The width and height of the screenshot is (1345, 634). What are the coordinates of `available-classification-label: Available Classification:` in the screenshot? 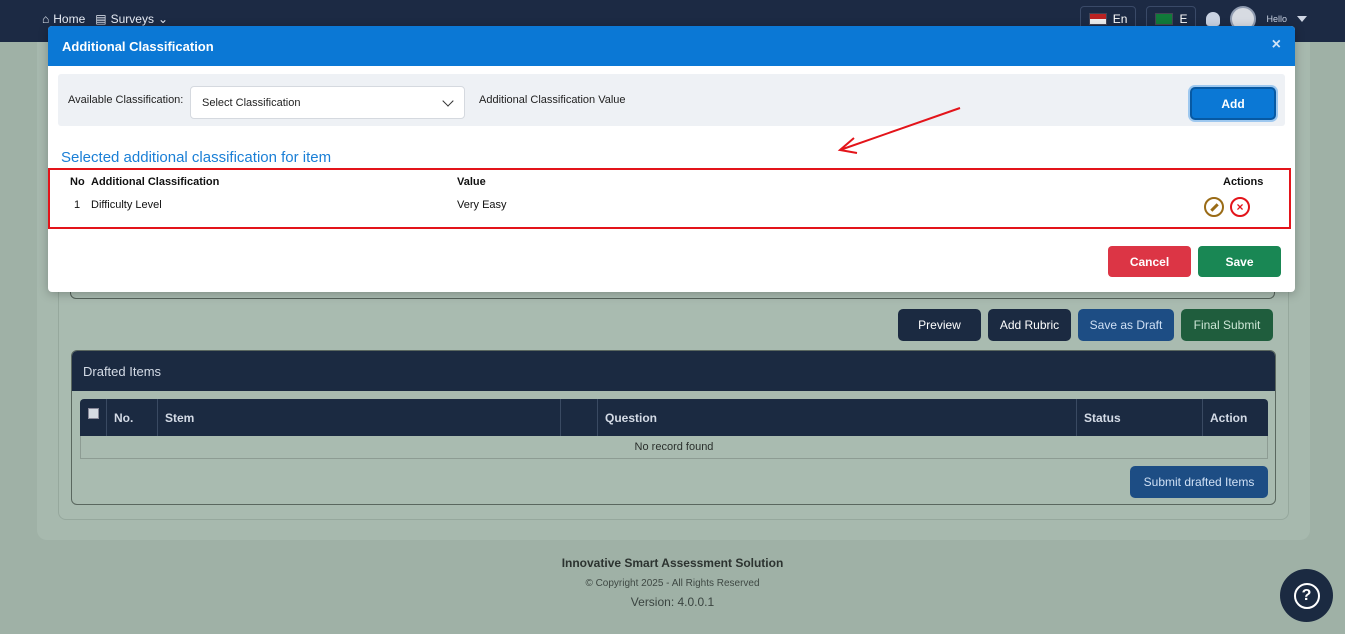 It's located at (126, 100).